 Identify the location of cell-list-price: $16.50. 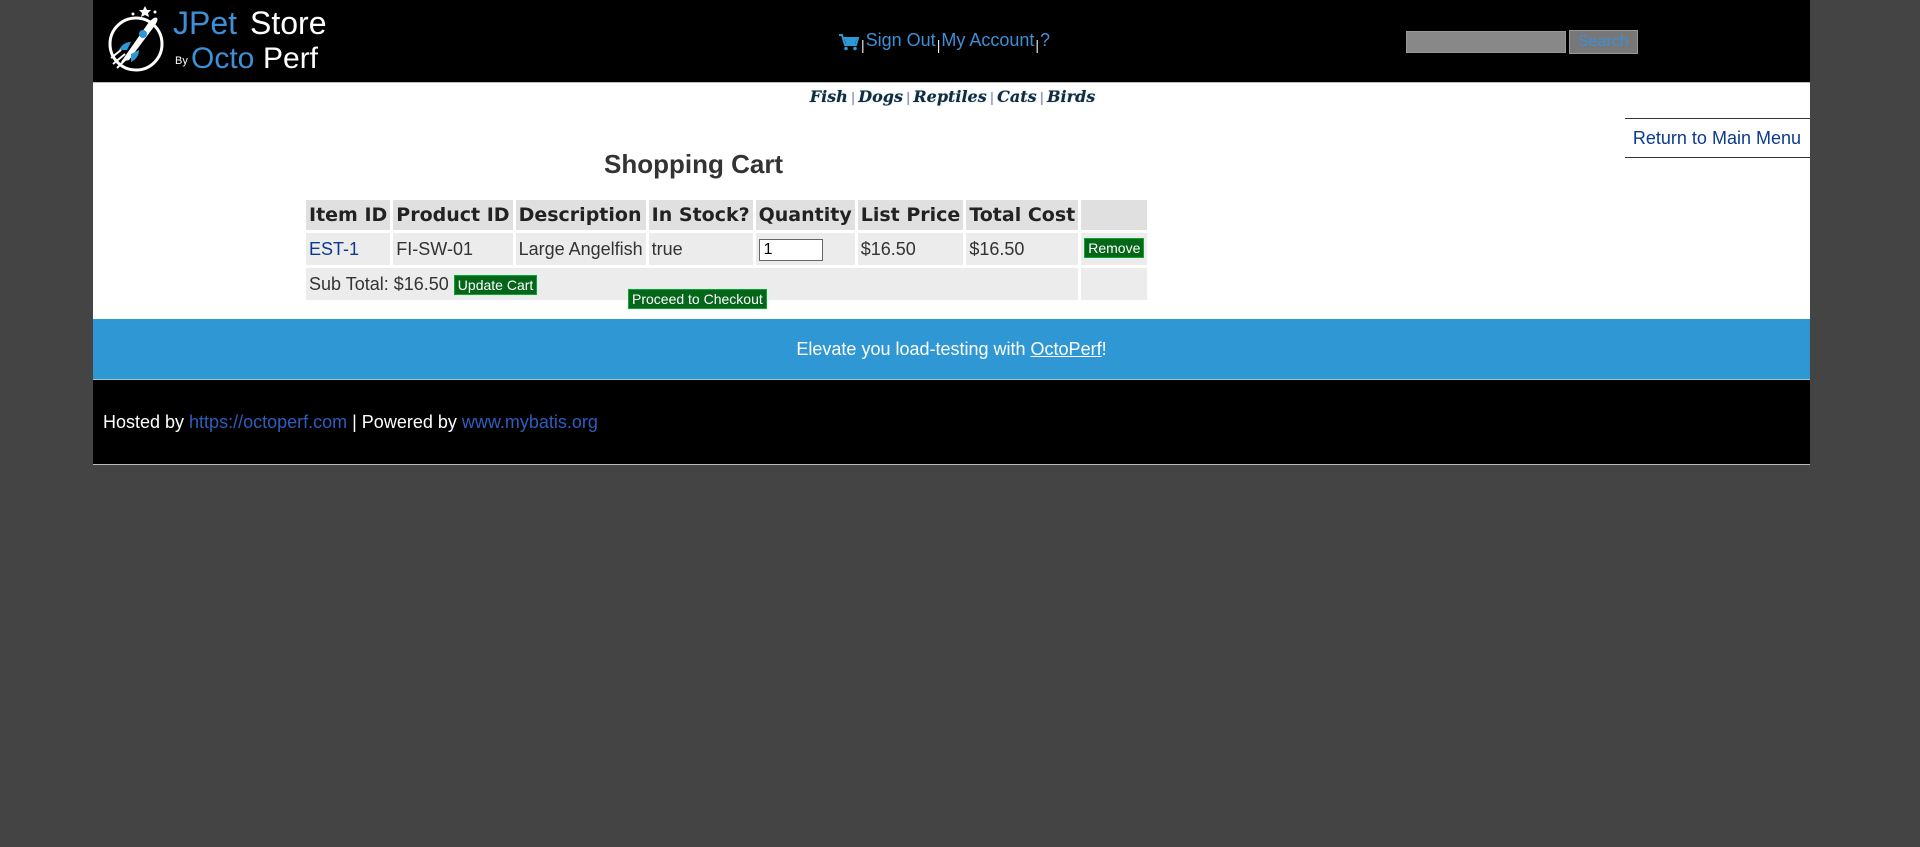
(910, 249).